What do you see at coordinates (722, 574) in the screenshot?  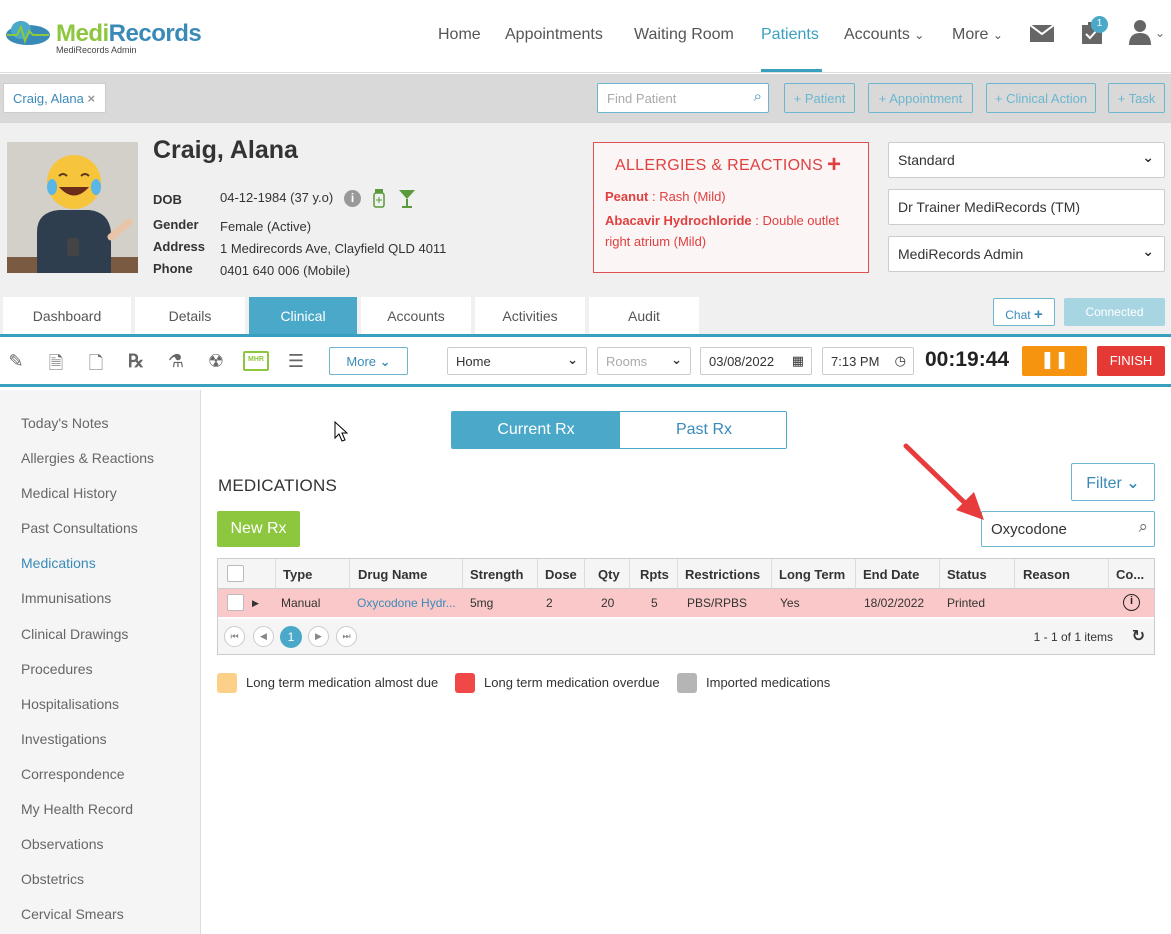 I see `column-header-restrictions: Restrictions` at bounding box center [722, 574].